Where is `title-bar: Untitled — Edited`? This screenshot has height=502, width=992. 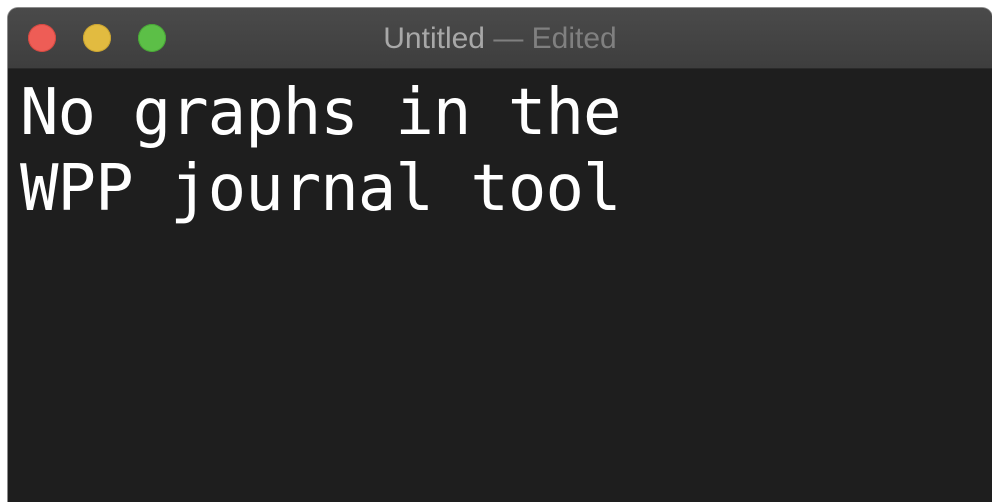
title-bar: Untitled — Edited is located at coordinates (500, 38).